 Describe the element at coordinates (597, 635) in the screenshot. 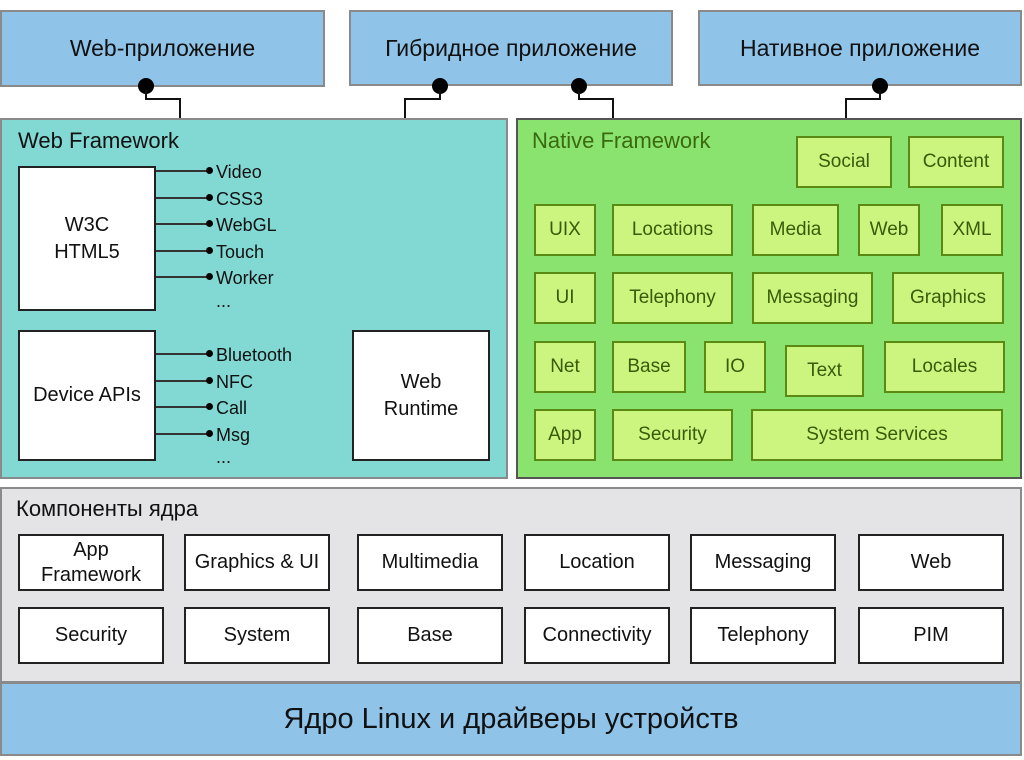

I see `core-component-box: Connectivity` at that location.